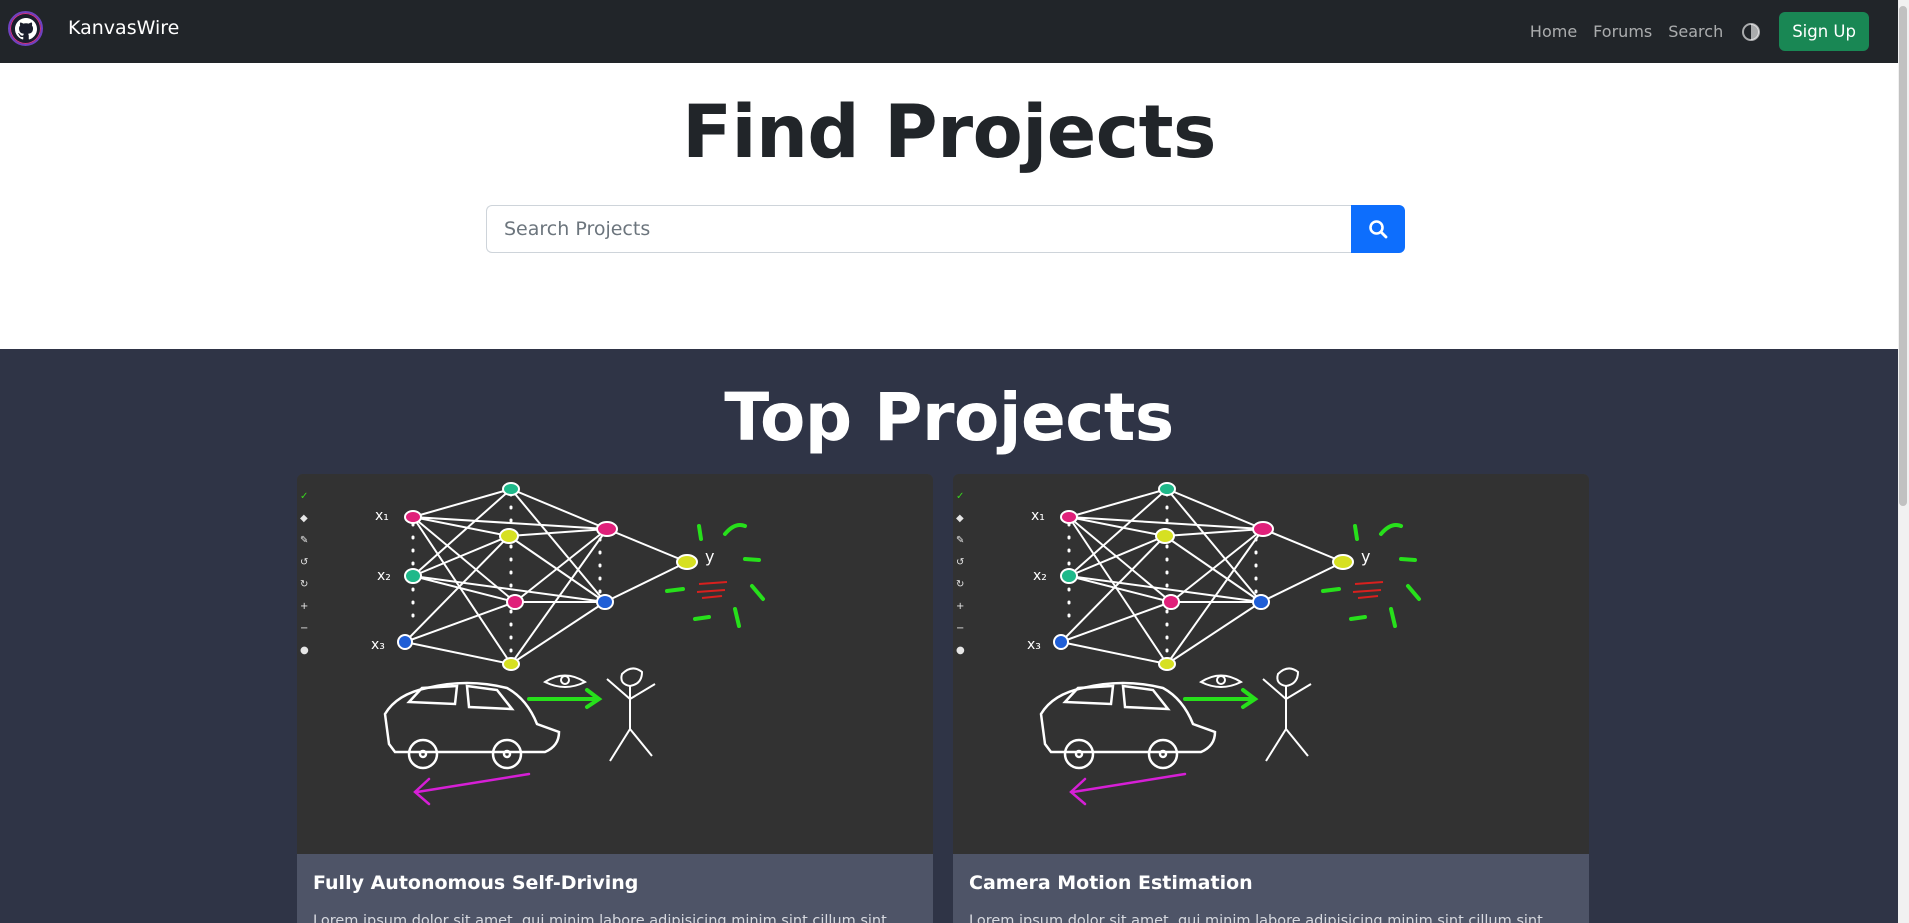 The image size is (1909, 923). I want to click on find-projects-heading: Find Projects, so click(949, 132).